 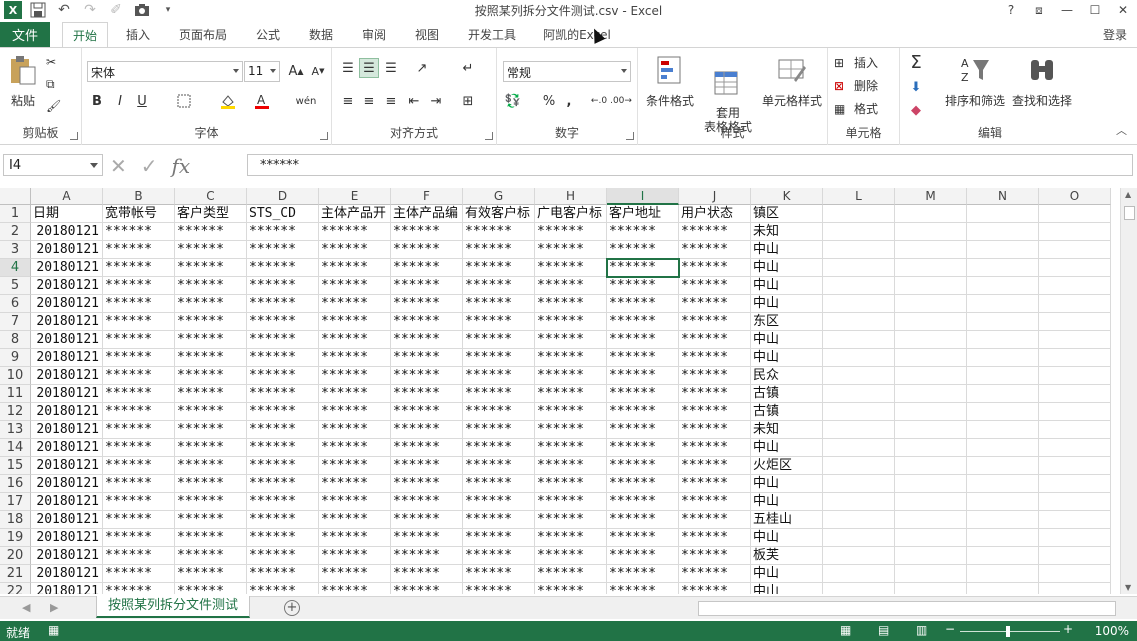 I want to click on cell-g15: ******, so click(x=499, y=466).